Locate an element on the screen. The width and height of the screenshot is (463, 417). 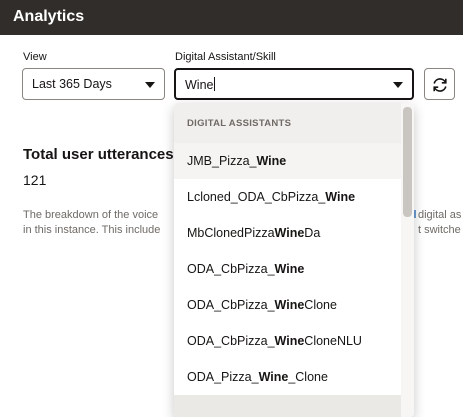
dropdown-option: JMB_Pizza_Wine is located at coordinates (287, 161).